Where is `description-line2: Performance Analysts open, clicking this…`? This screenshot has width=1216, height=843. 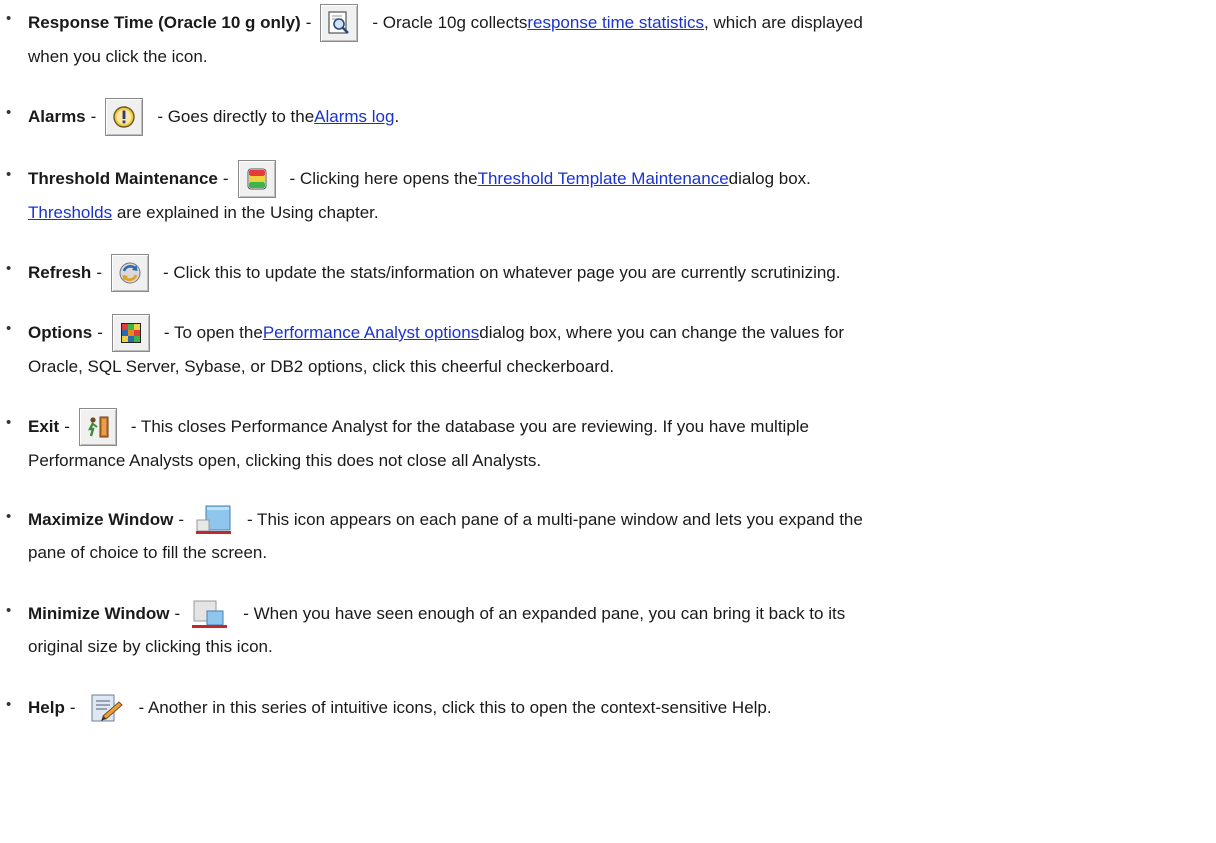 description-line2: Performance Analysts open, clicking this… is located at coordinates (285, 460).